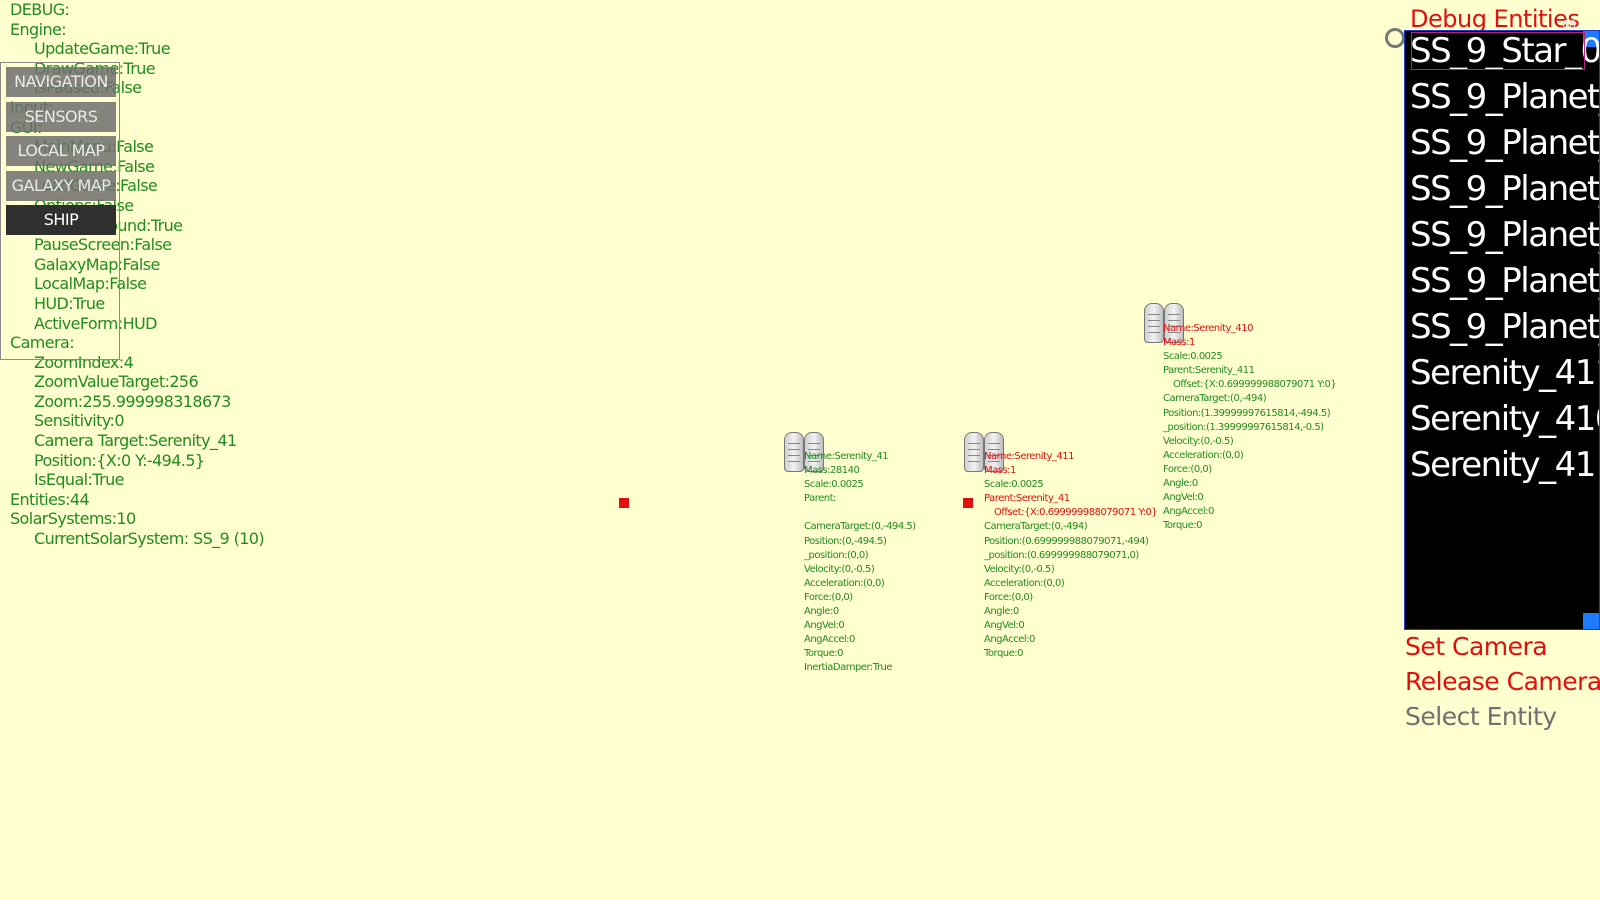 Image resolution: width=1600 pixels, height=900 pixels. I want to click on entity-list-item: SS_9_Planet_3, so click(1504, 327).